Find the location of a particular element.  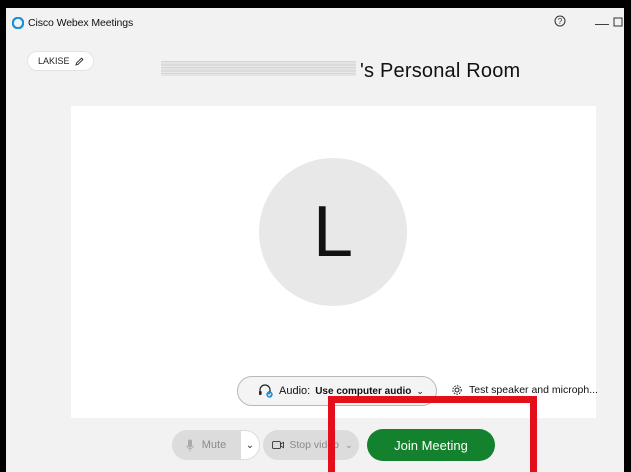

gear-icon is located at coordinates (457, 390).